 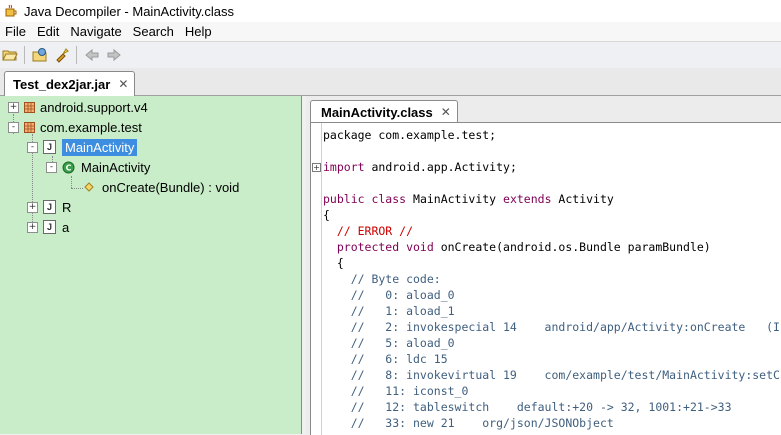 I want to click on tree-item-oncreate: onCreate(Bundle) : void, so click(x=161, y=187).